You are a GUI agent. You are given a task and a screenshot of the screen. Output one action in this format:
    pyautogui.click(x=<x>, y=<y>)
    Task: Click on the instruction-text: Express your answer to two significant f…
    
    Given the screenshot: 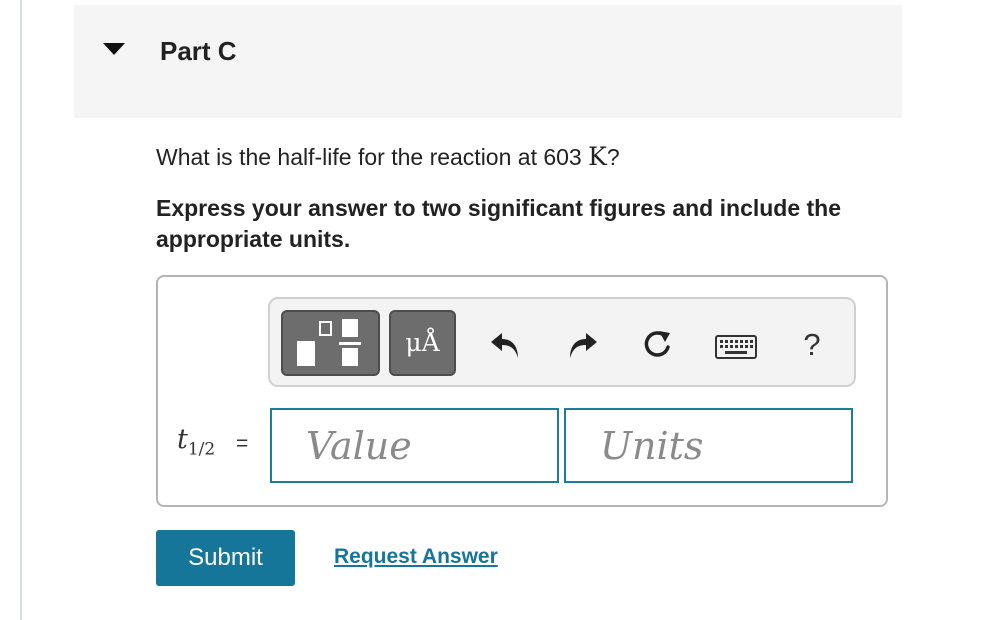 What is the action you would take?
    pyautogui.click(x=499, y=223)
    